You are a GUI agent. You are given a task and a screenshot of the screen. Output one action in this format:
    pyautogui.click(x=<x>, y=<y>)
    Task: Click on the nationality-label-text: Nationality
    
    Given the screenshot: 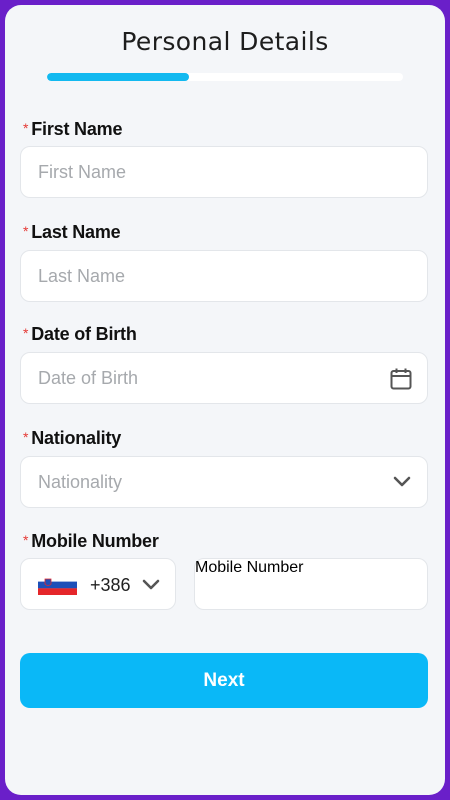 What is the action you would take?
    pyautogui.click(x=76, y=438)
    